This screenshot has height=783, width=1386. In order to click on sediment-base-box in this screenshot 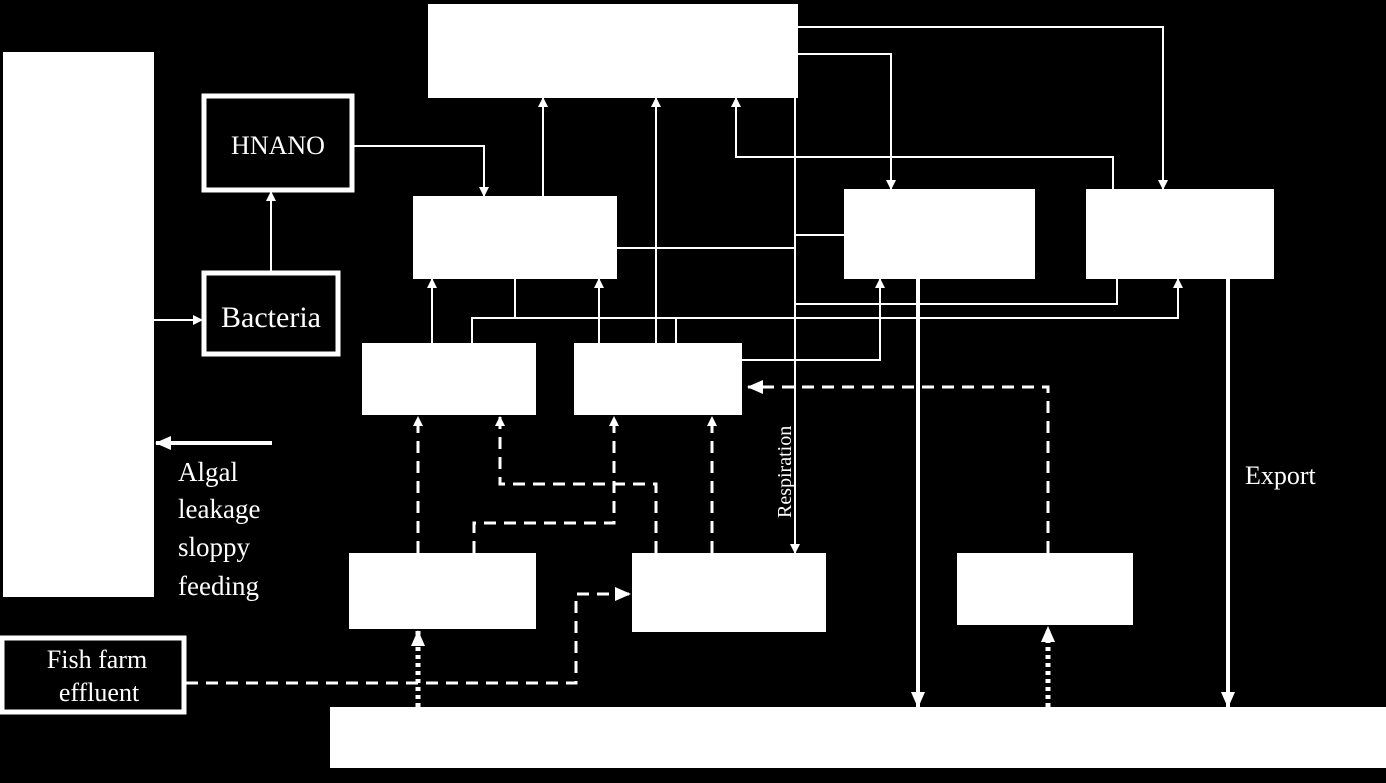, I will do `click(858, 737)`.